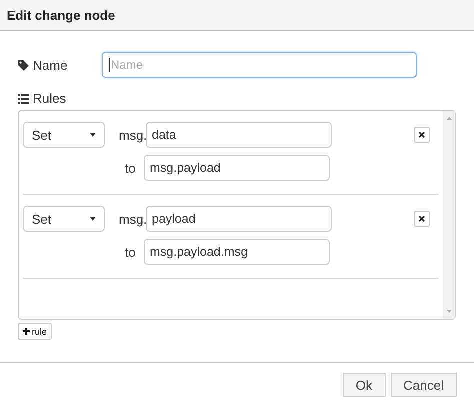  What do you see at coordinates (259, 65) in the screenshot?
I see `name-field: Name` at bounding box center [259, 65].